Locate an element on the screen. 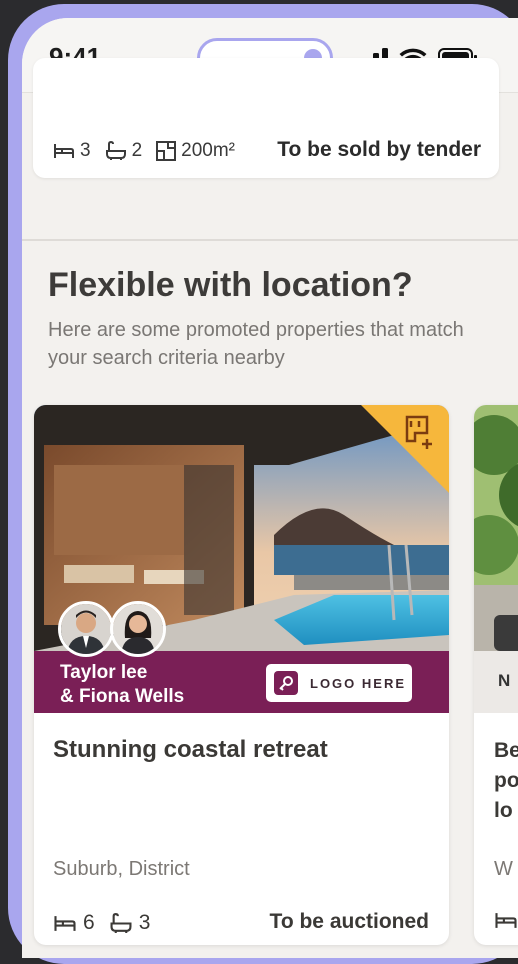 The width and height of the screenshot is (518, 964). agency-logo: LOGO HERE is located at coordinates (339, 683).